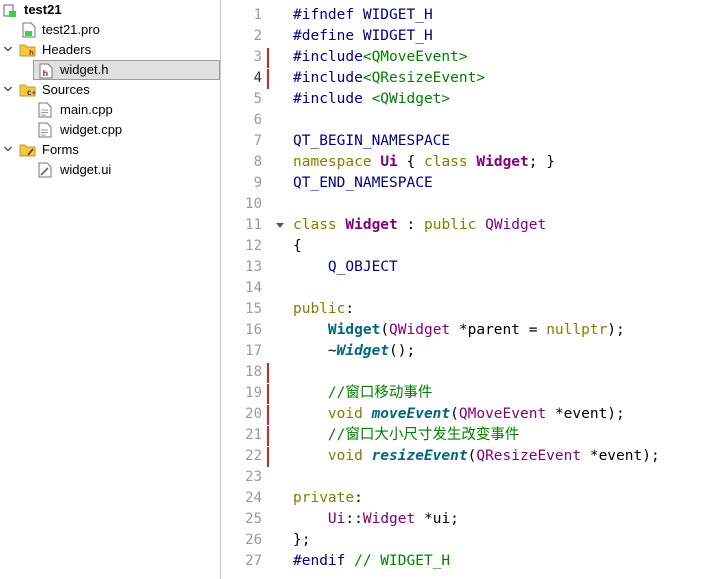  I want to click on line-number: 16, so click(253, 330).